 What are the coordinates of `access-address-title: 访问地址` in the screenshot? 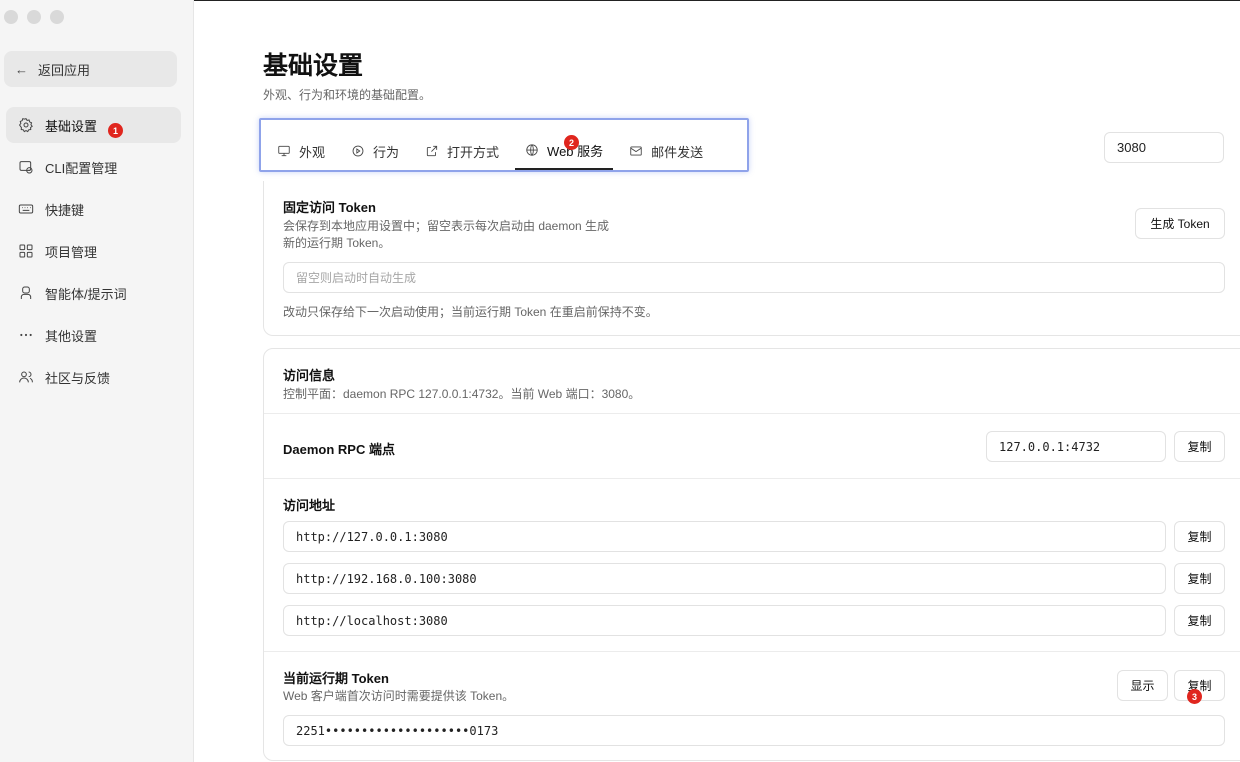 It's located at (309, 505).